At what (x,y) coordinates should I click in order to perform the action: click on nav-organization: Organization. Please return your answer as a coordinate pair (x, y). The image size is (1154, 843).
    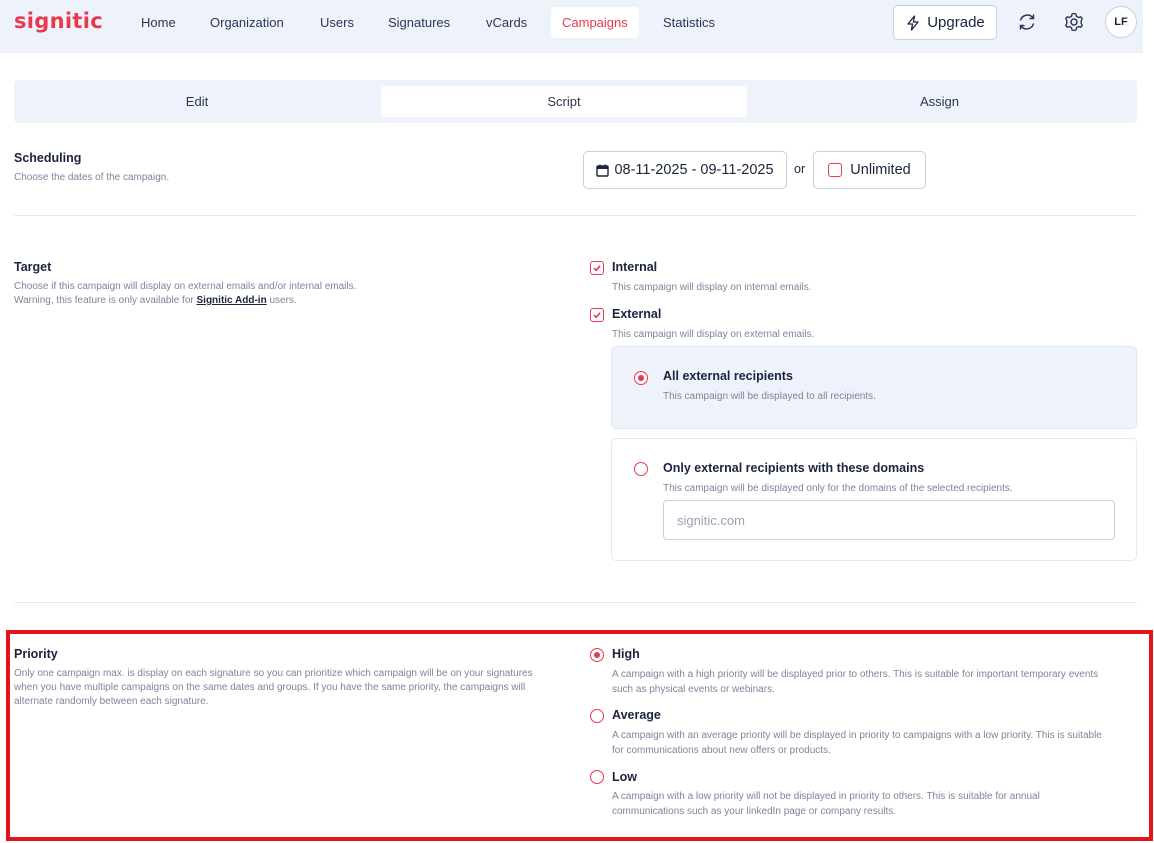
    Looking at the image, I should click on (247, 22).